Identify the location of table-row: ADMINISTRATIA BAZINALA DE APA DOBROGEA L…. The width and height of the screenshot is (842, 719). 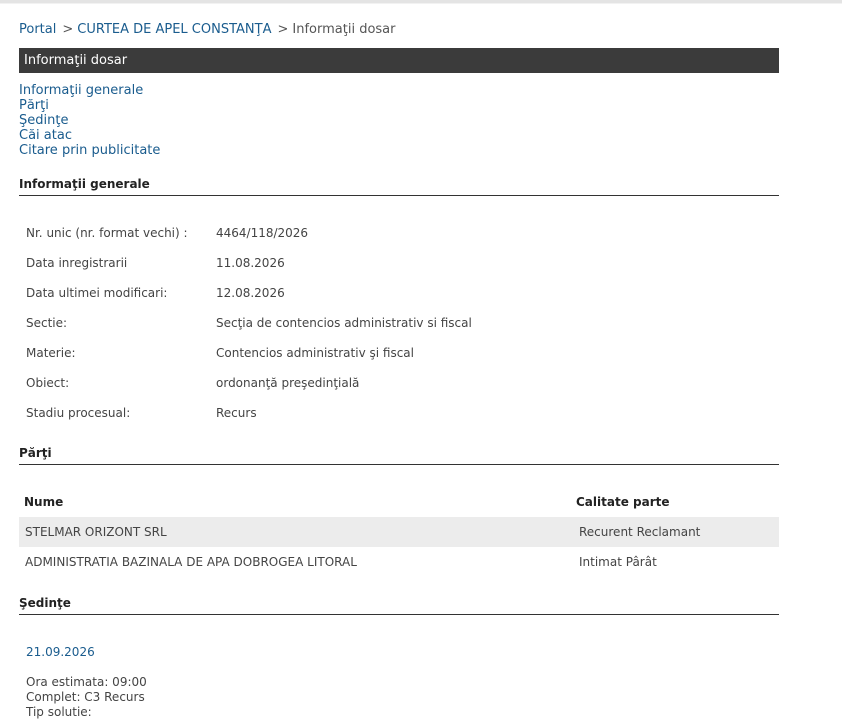
(399, 562).